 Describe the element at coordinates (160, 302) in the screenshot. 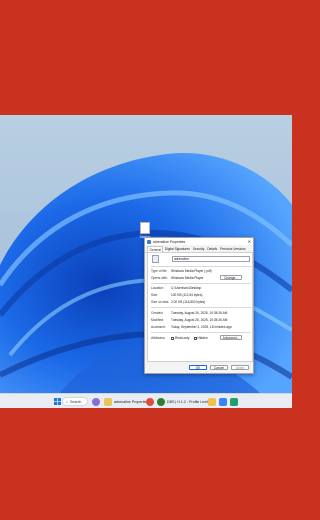

I see `size-on-disk-label: Size on disk:` at that location.